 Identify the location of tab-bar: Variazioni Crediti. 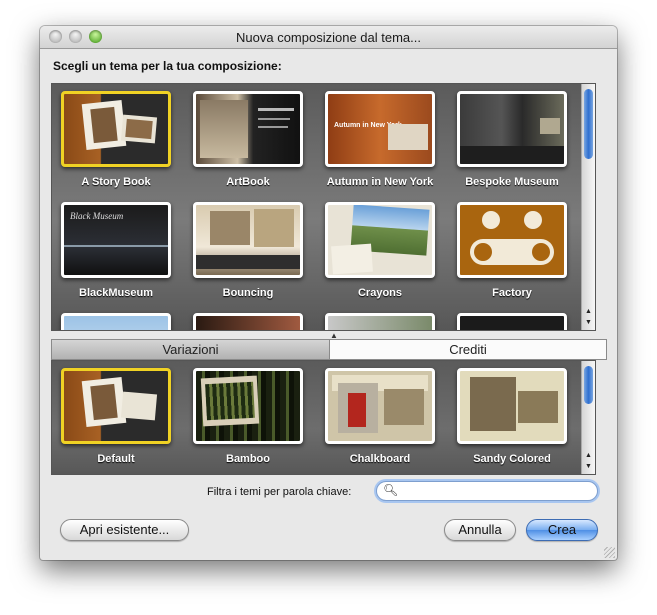
(329, 349).